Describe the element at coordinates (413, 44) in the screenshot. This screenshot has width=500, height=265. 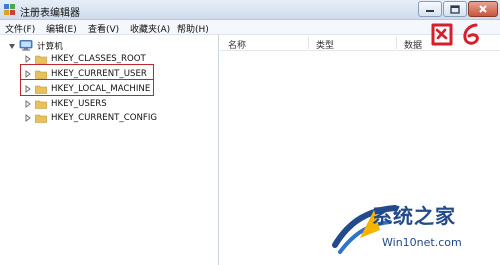
I see `column-data: 数据` at that location.